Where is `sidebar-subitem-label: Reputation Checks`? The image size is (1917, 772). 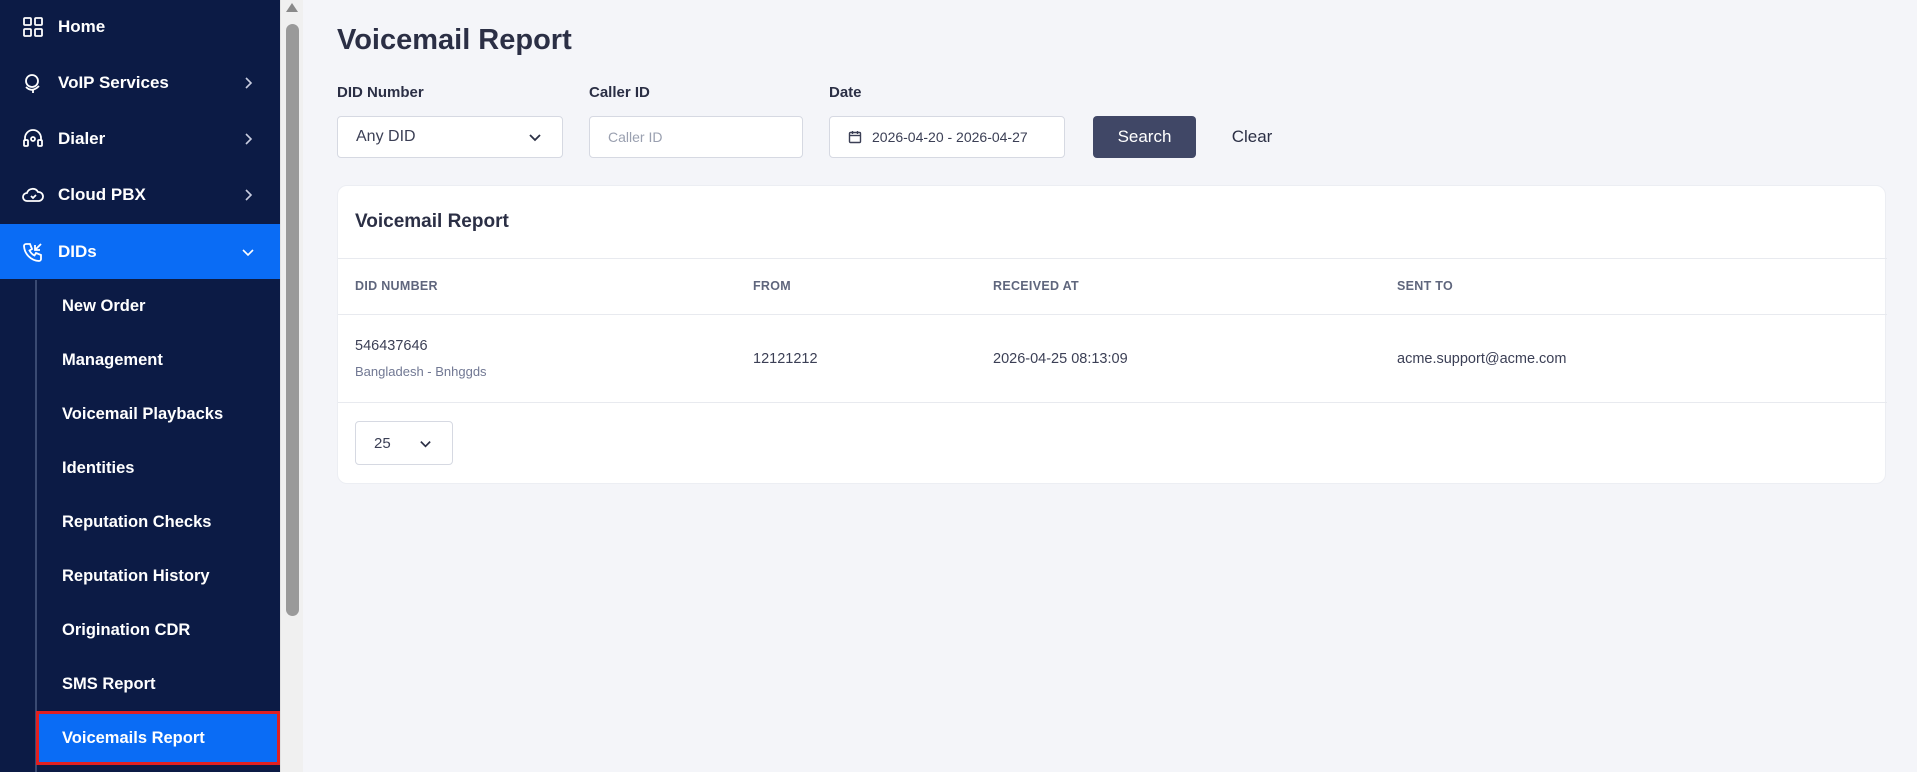
sidebar-subitem-label: Reputation Checks is located at coordinates (137, 521).